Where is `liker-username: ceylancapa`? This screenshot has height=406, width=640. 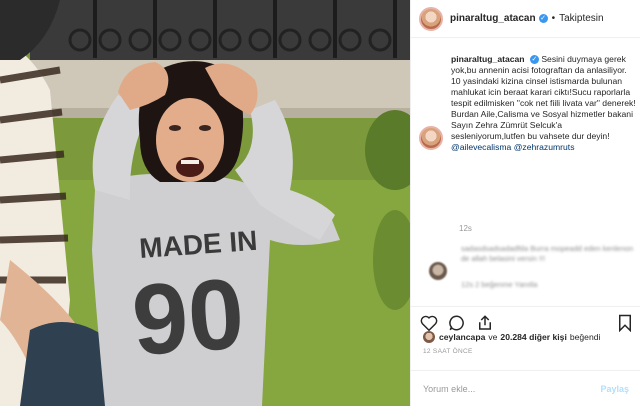
liker-username: ceylancapa is located at coordinates (462, 337).